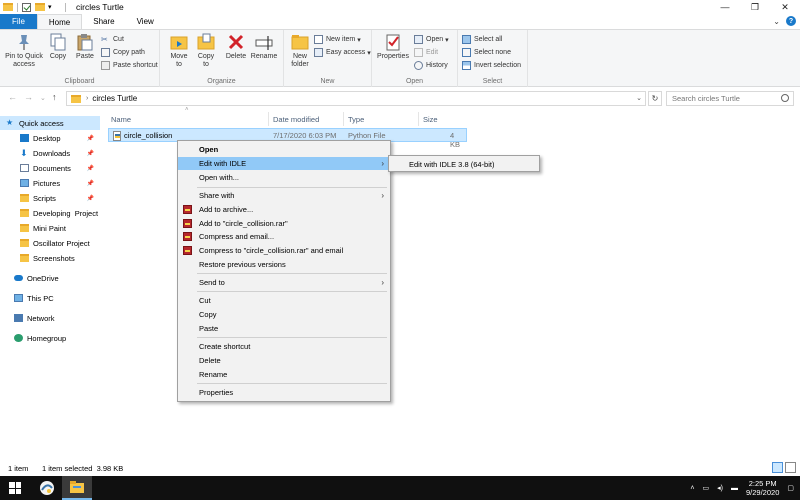  Describe the element at coordinates (430, 119) in the screenshot. I see `column-header-size: Size` at that location.